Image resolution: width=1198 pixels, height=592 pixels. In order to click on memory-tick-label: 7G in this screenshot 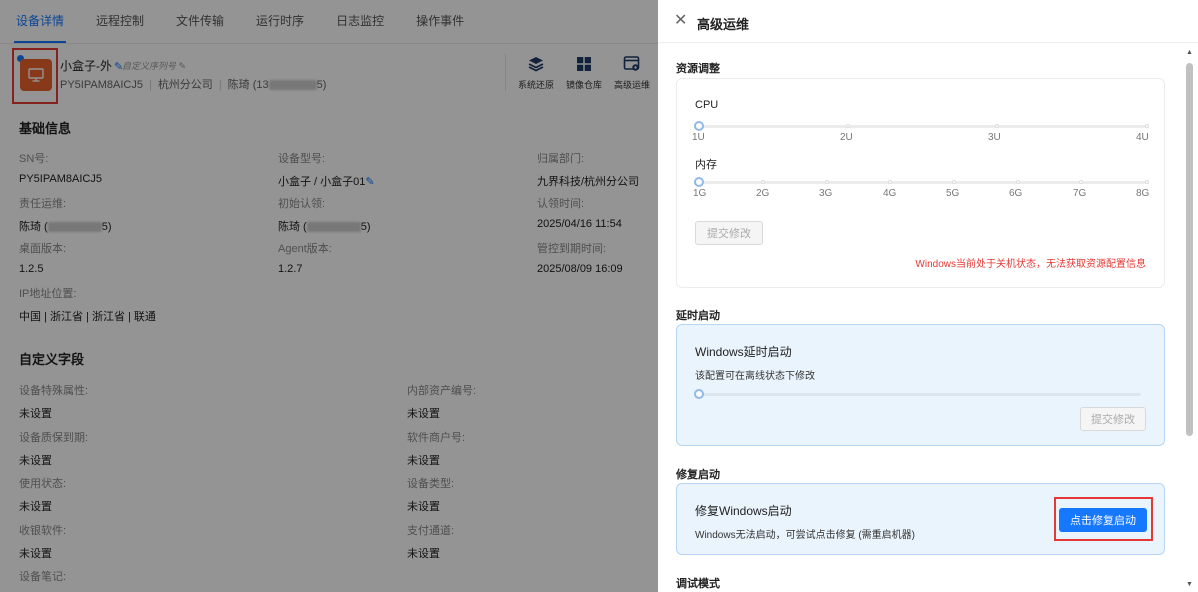, I will do `click(1080, 193)`.